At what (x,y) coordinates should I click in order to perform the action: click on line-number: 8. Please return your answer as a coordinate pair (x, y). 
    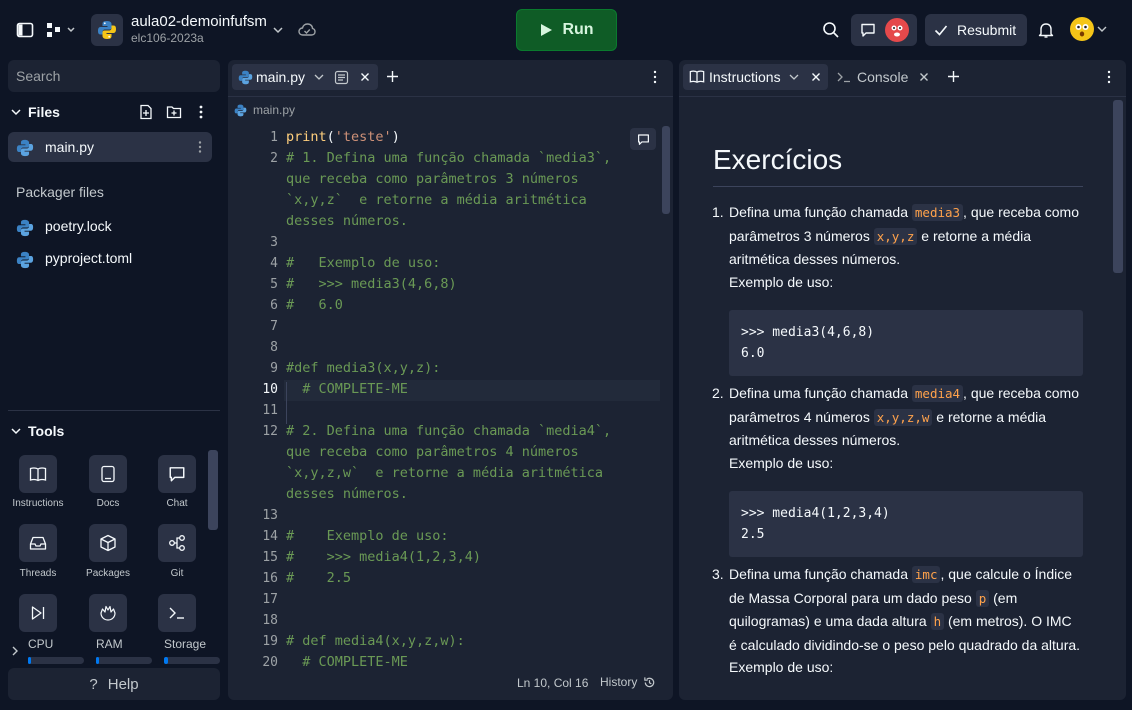
    Looking at the image, I should click on (274, 347).